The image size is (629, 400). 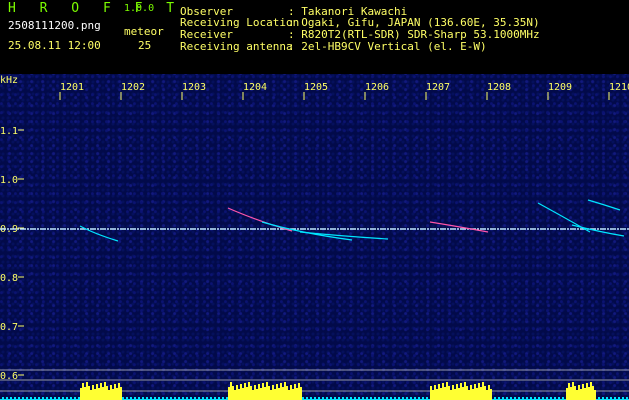 What do you see at coordinates (12, 254) in the screenshot?
I see `y-axis-ticks: 1.11.00.90.80.70.6` at bounding box center [12, 254].